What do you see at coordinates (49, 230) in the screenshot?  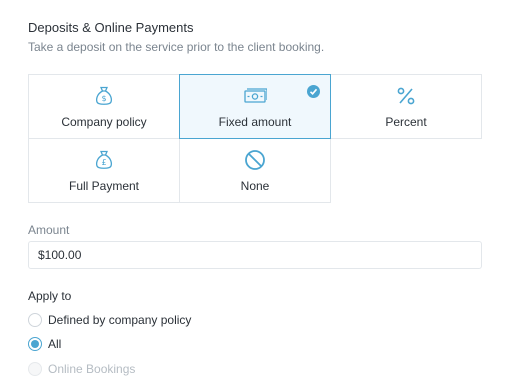 I see `amount-label: Amount` at bounding box center [49, 230].